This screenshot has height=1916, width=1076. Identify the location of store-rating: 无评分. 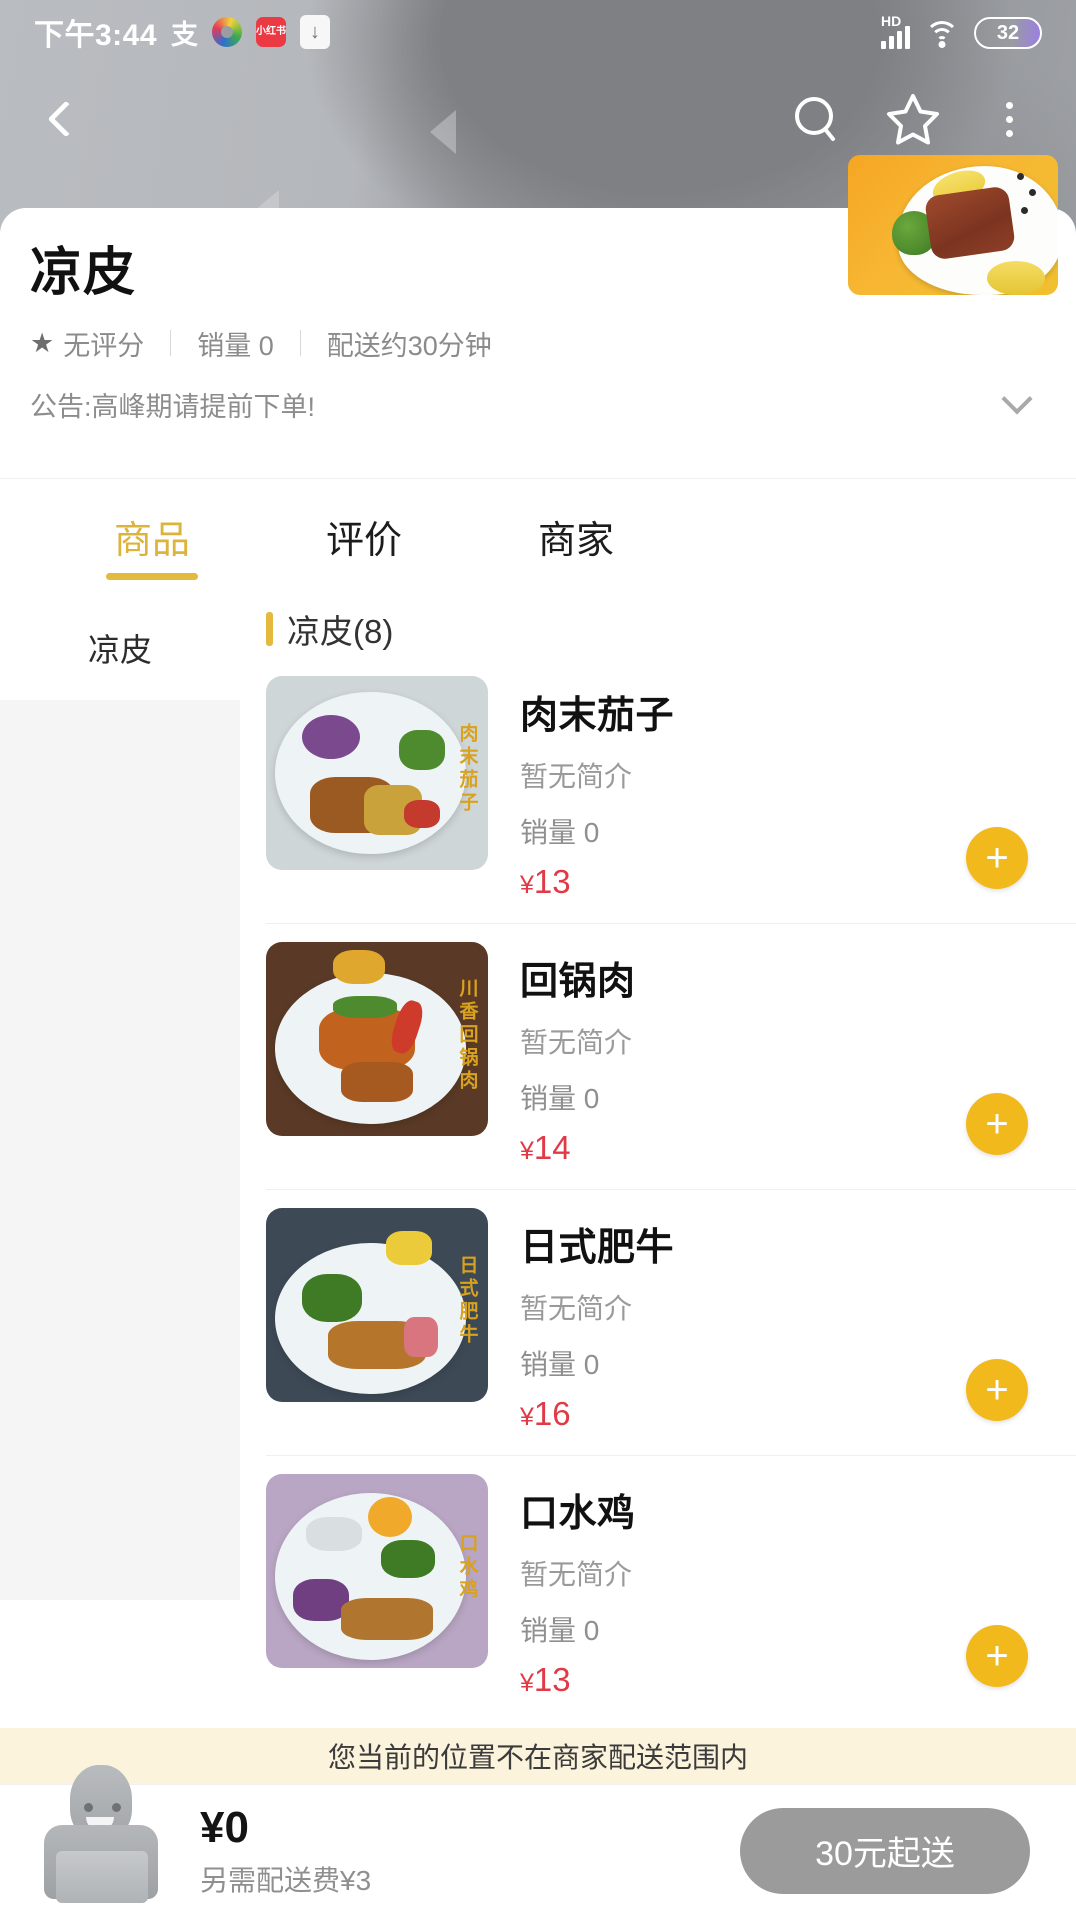
(104, 345).